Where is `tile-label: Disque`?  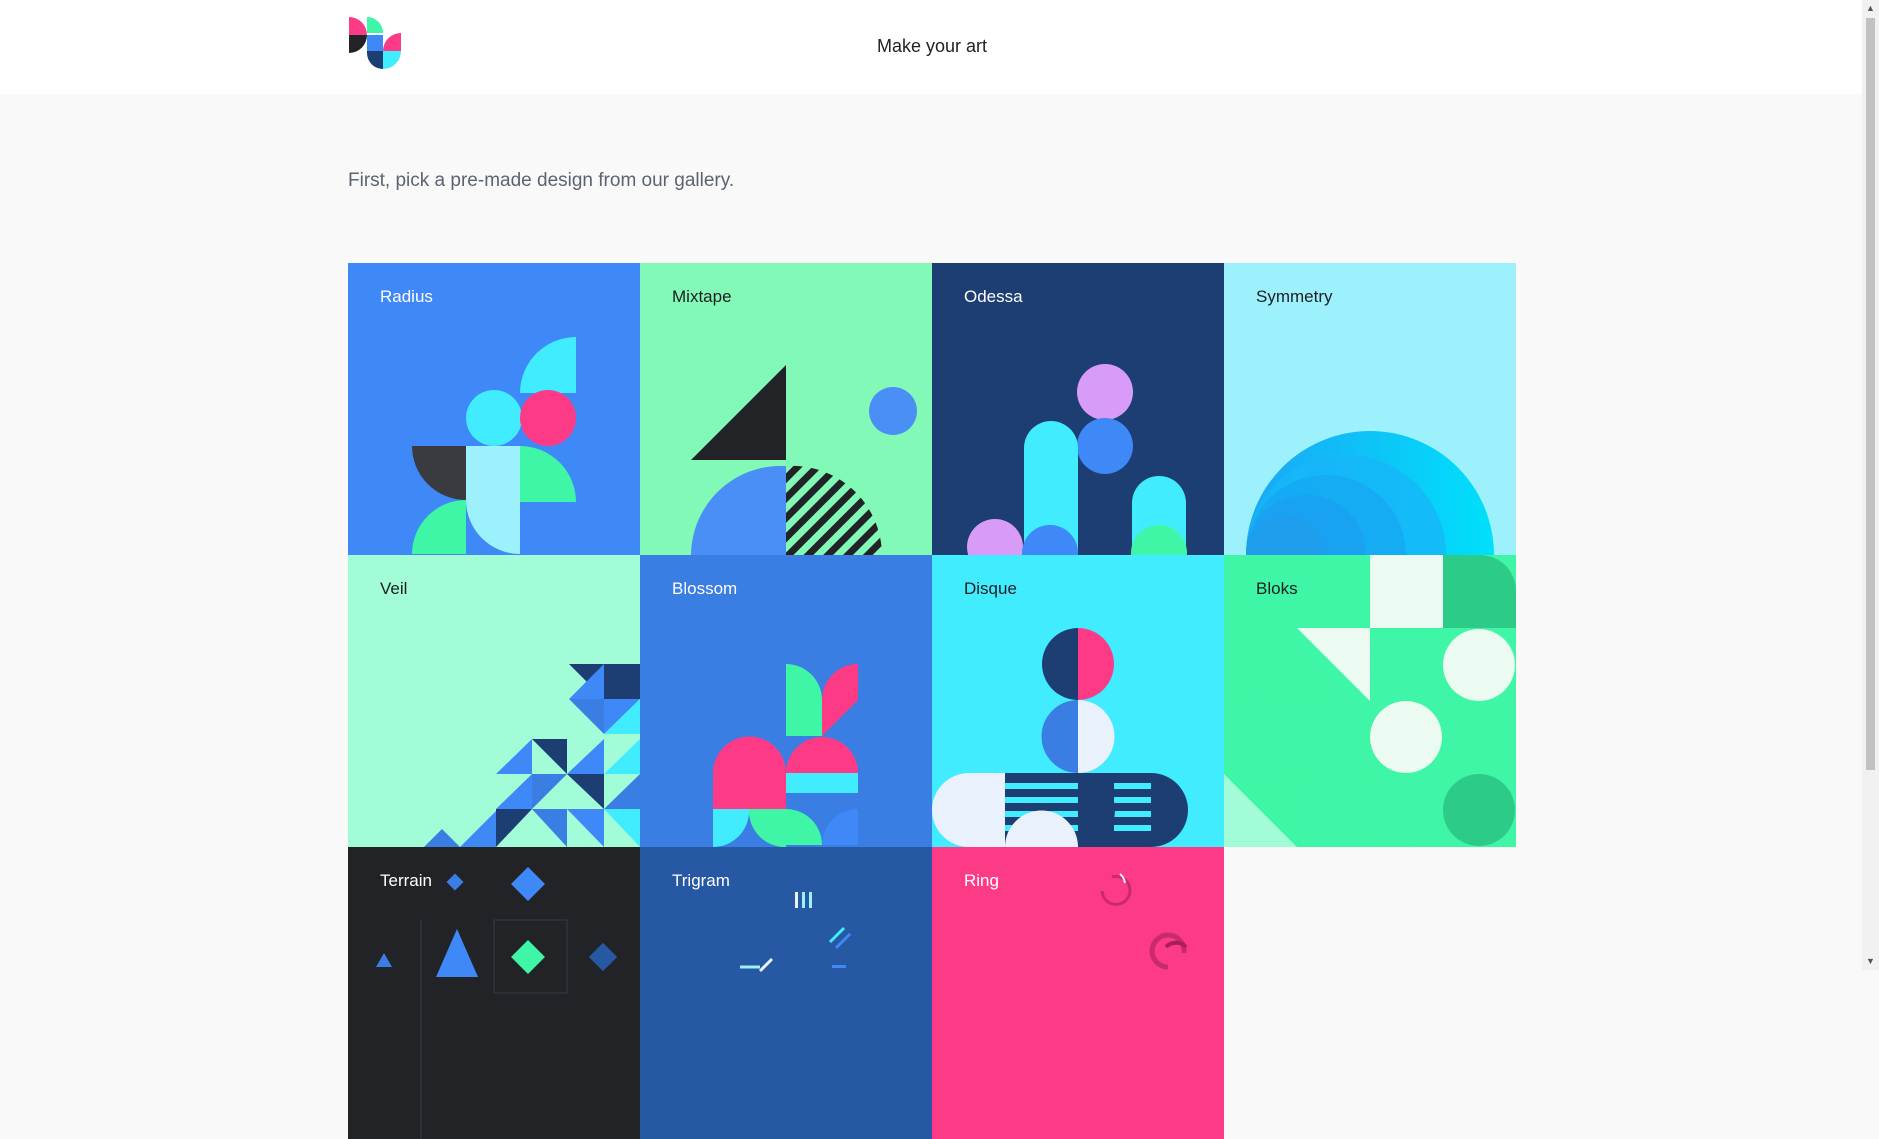
tile-label: Disque is located at coordinates (990, 588).